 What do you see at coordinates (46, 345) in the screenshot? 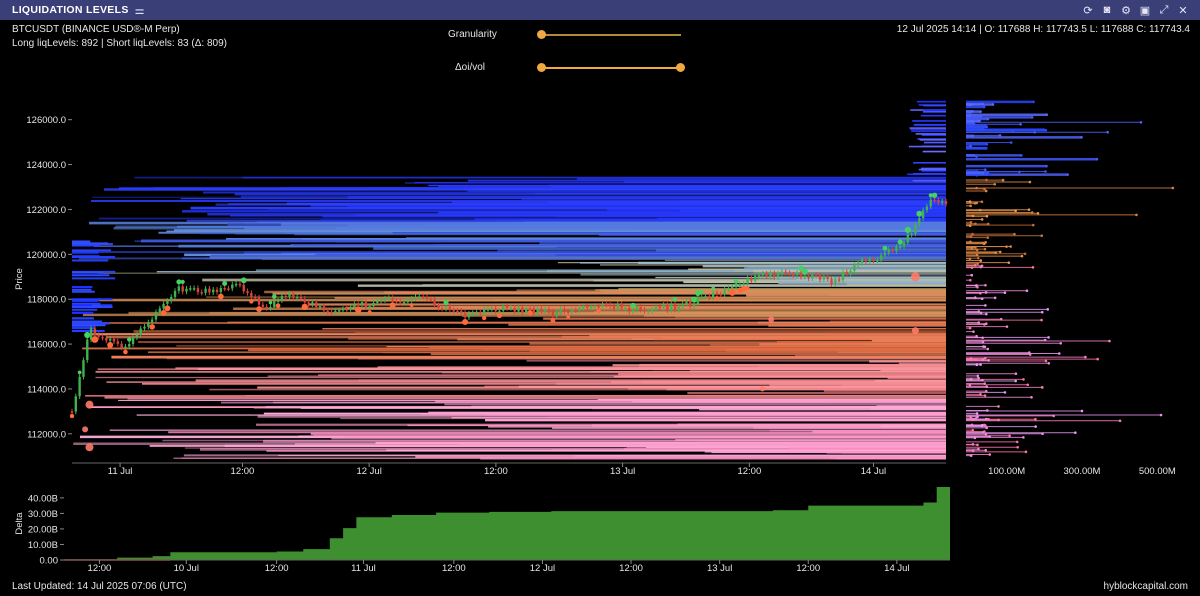
I see `price-tick-label: 116000.0` at bounding box center [46, 345].